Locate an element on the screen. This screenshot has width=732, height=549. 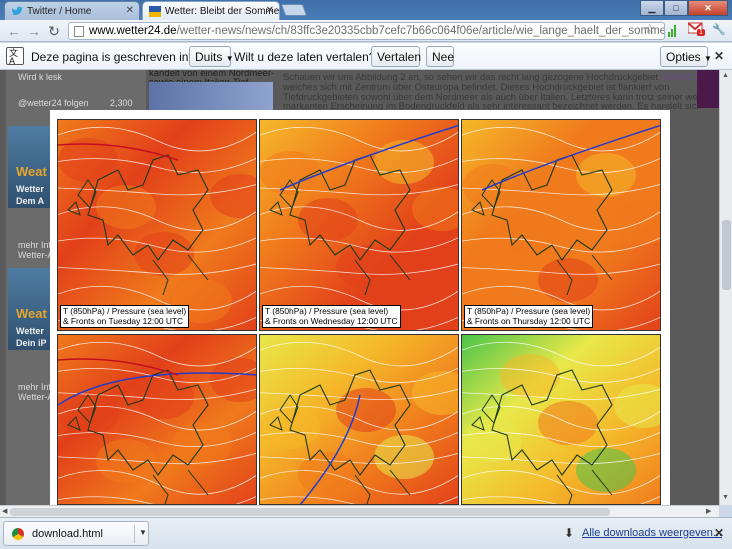
weather-tile: Weat Wetter Dem A is located at coordinates (30, 167).